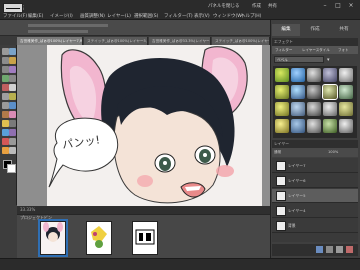 The image size is (360, 270). What do you see at coordinates (315, 181) in the screenshot?
I see `layer-row: レイヤー6` at bounding box center [315, 181].